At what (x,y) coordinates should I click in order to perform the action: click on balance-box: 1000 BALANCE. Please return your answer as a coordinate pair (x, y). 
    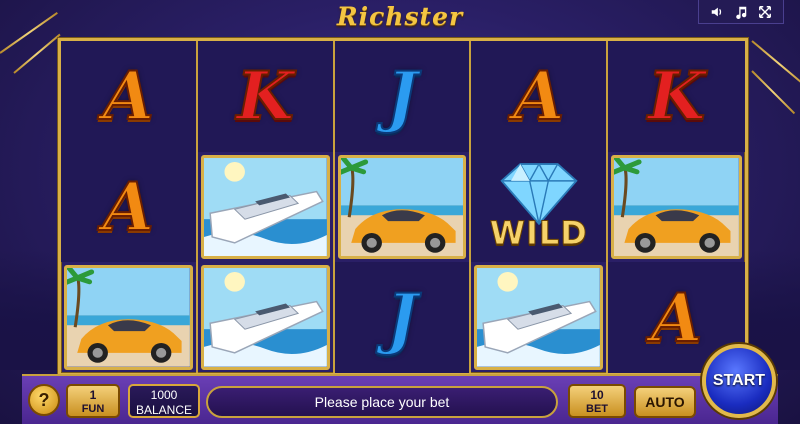
    Looking at the image, I should click on (164, 401).